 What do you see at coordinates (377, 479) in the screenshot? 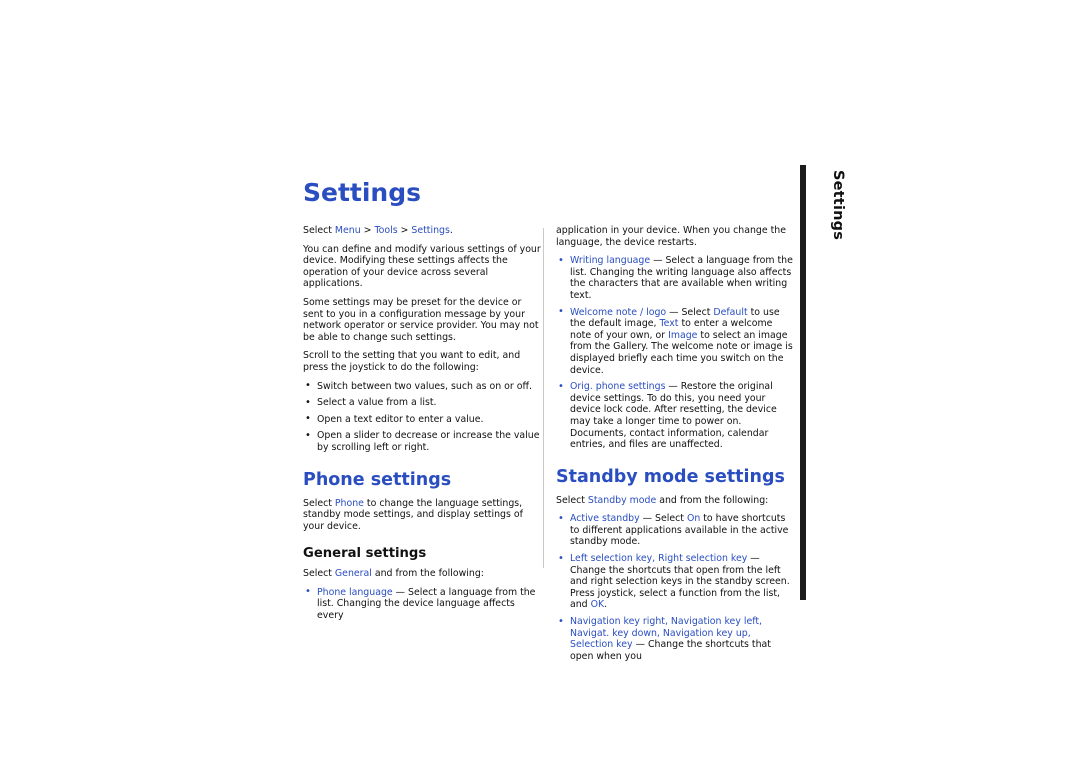
I see `heading-phone-settings: Phone settings` at bounding box center [377, 479].